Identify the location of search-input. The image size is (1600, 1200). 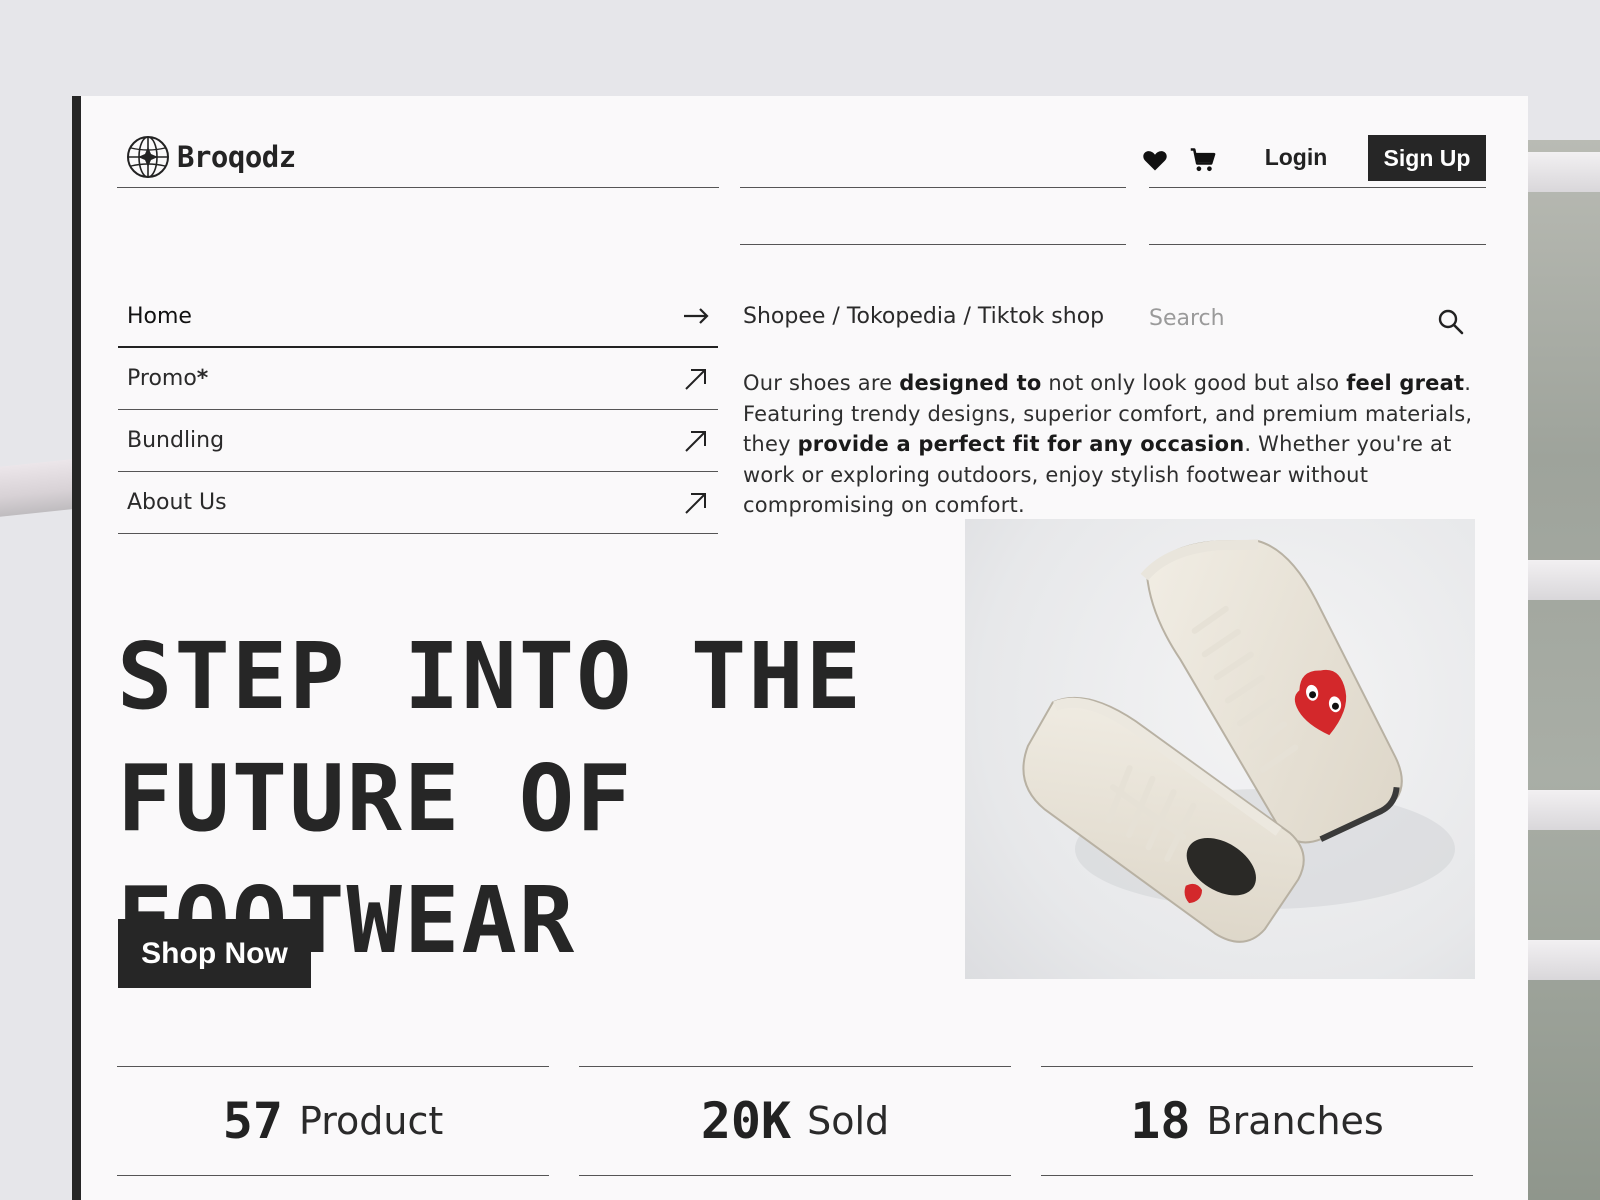
(1284, 318).